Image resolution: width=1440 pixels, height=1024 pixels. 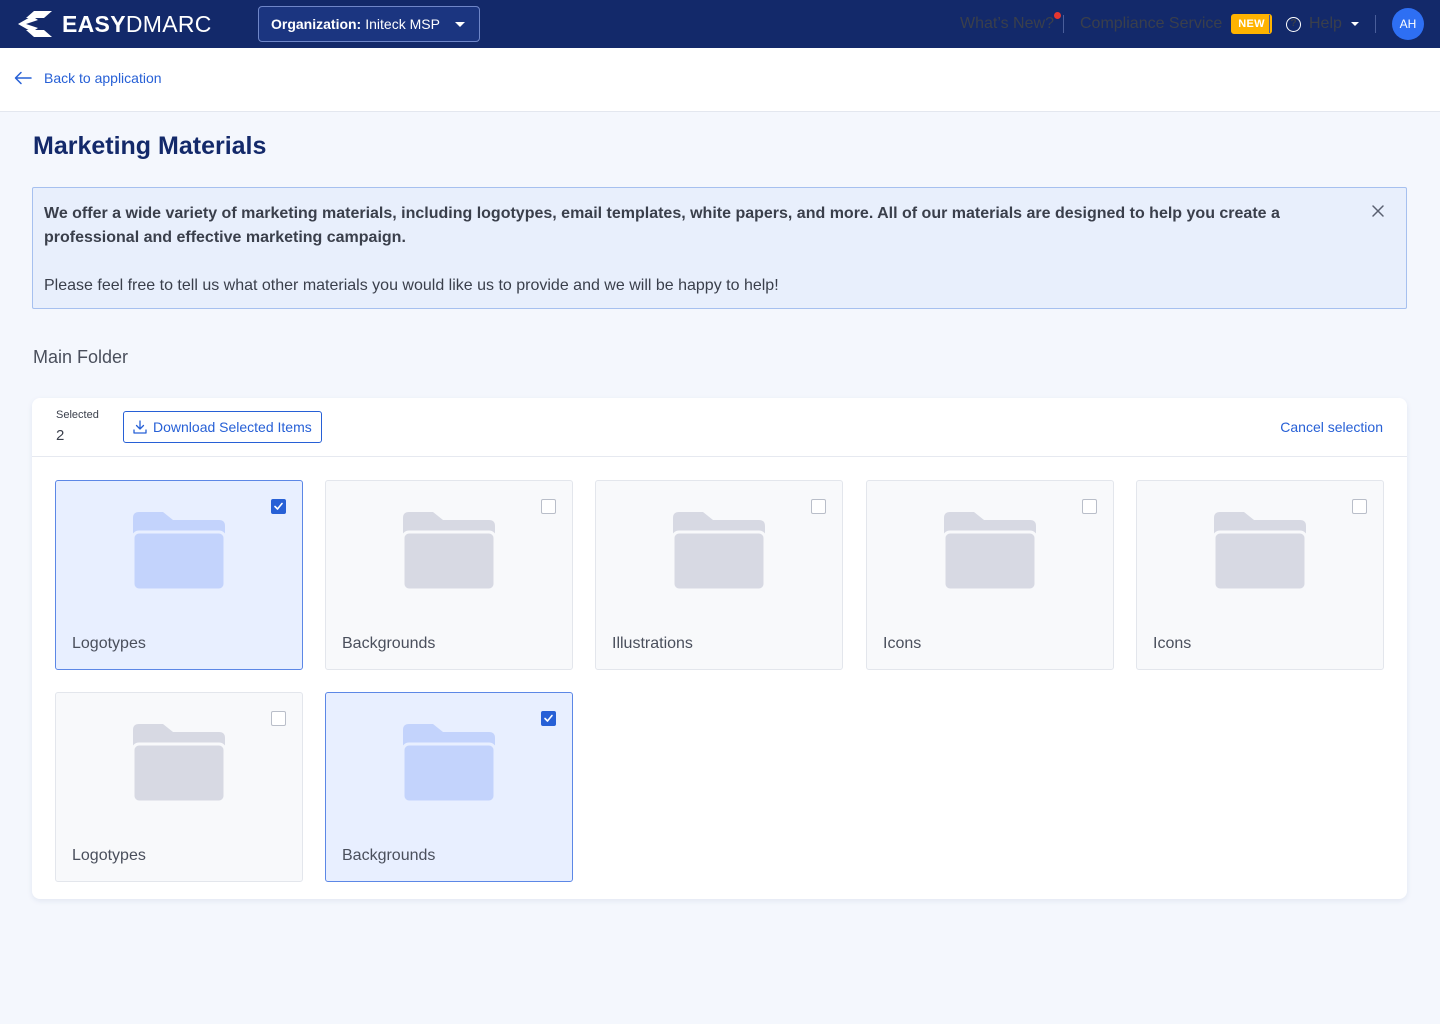 I want to click on logo-text: EASYDMARC, so click(x=137, y=23).